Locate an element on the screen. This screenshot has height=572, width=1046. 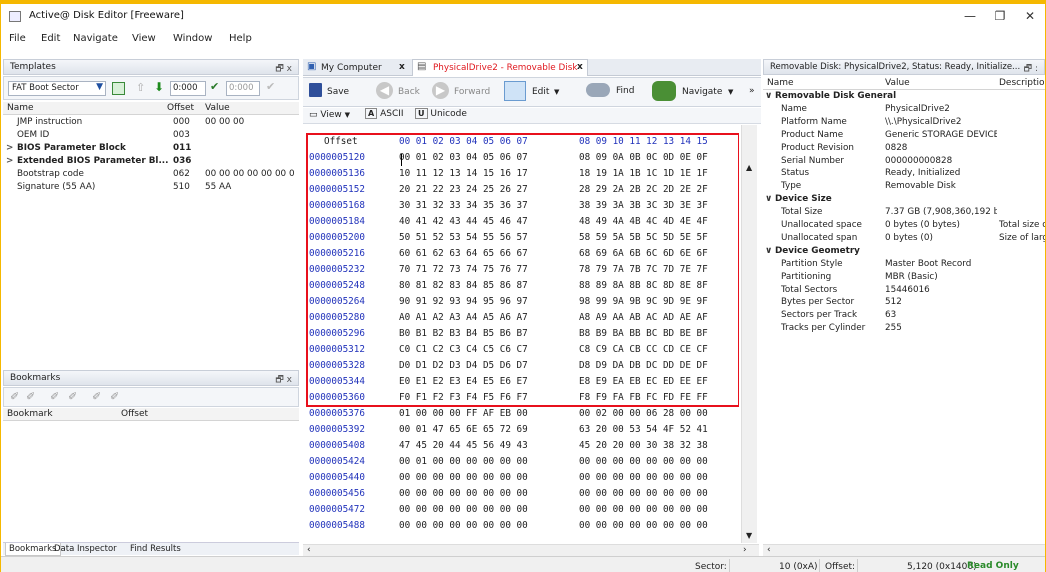
forward-button: ▶ Forward is located at coordinates (466, 91).